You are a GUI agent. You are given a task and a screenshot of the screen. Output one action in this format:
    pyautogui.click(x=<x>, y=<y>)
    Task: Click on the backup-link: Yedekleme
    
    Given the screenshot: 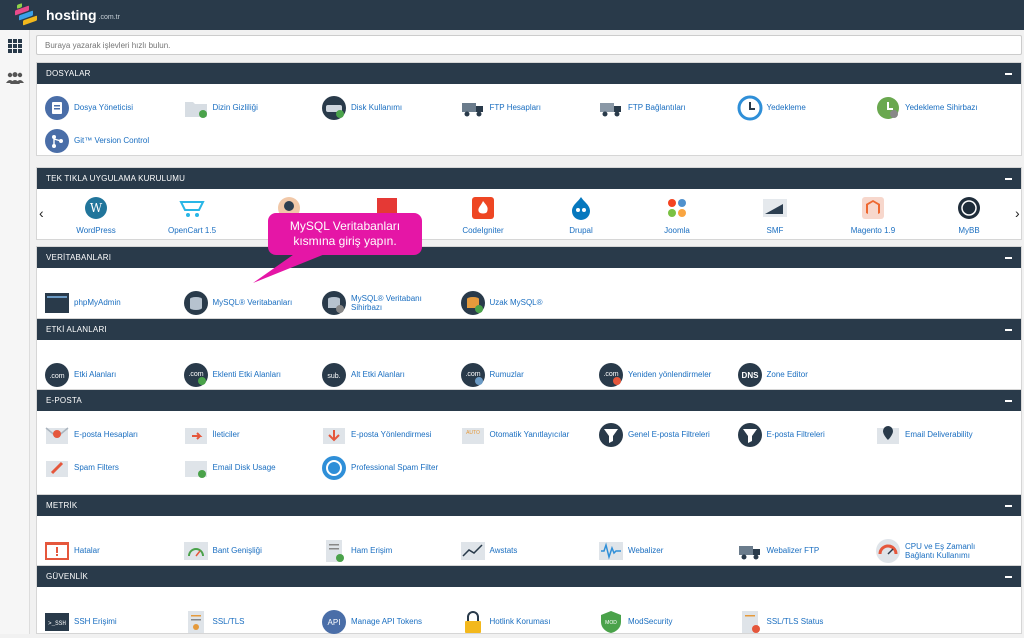 What is the action you would take?
    pyautogui.click(x=799, y=107)
    